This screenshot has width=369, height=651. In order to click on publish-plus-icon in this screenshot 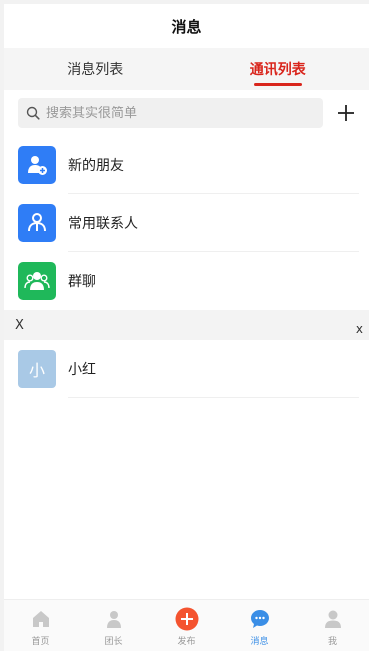, I will do `click(187, 619)`.